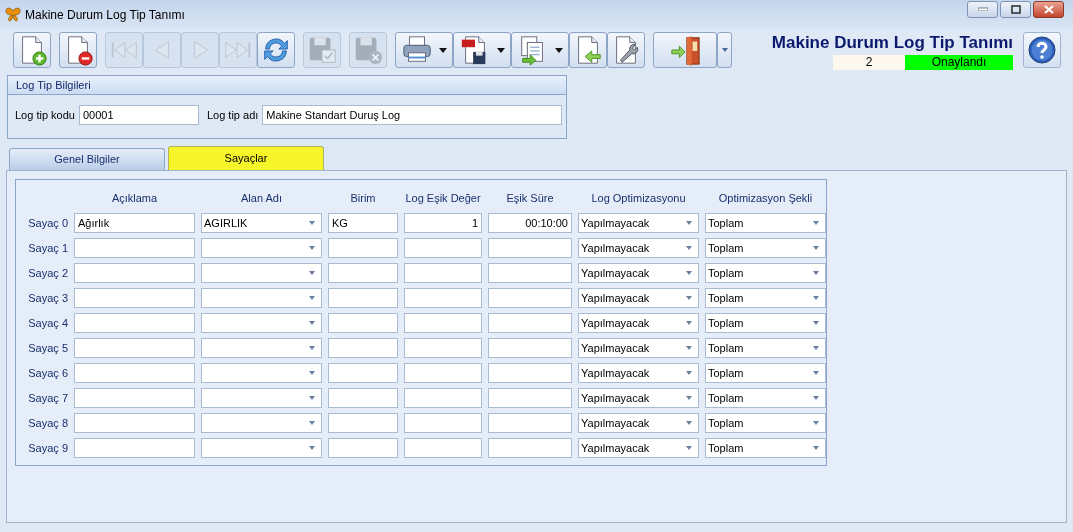  Describe the element at coordinates (412, 115) in the screenshot. I see `input-field: Makine Standart Duruş Log` at that location.